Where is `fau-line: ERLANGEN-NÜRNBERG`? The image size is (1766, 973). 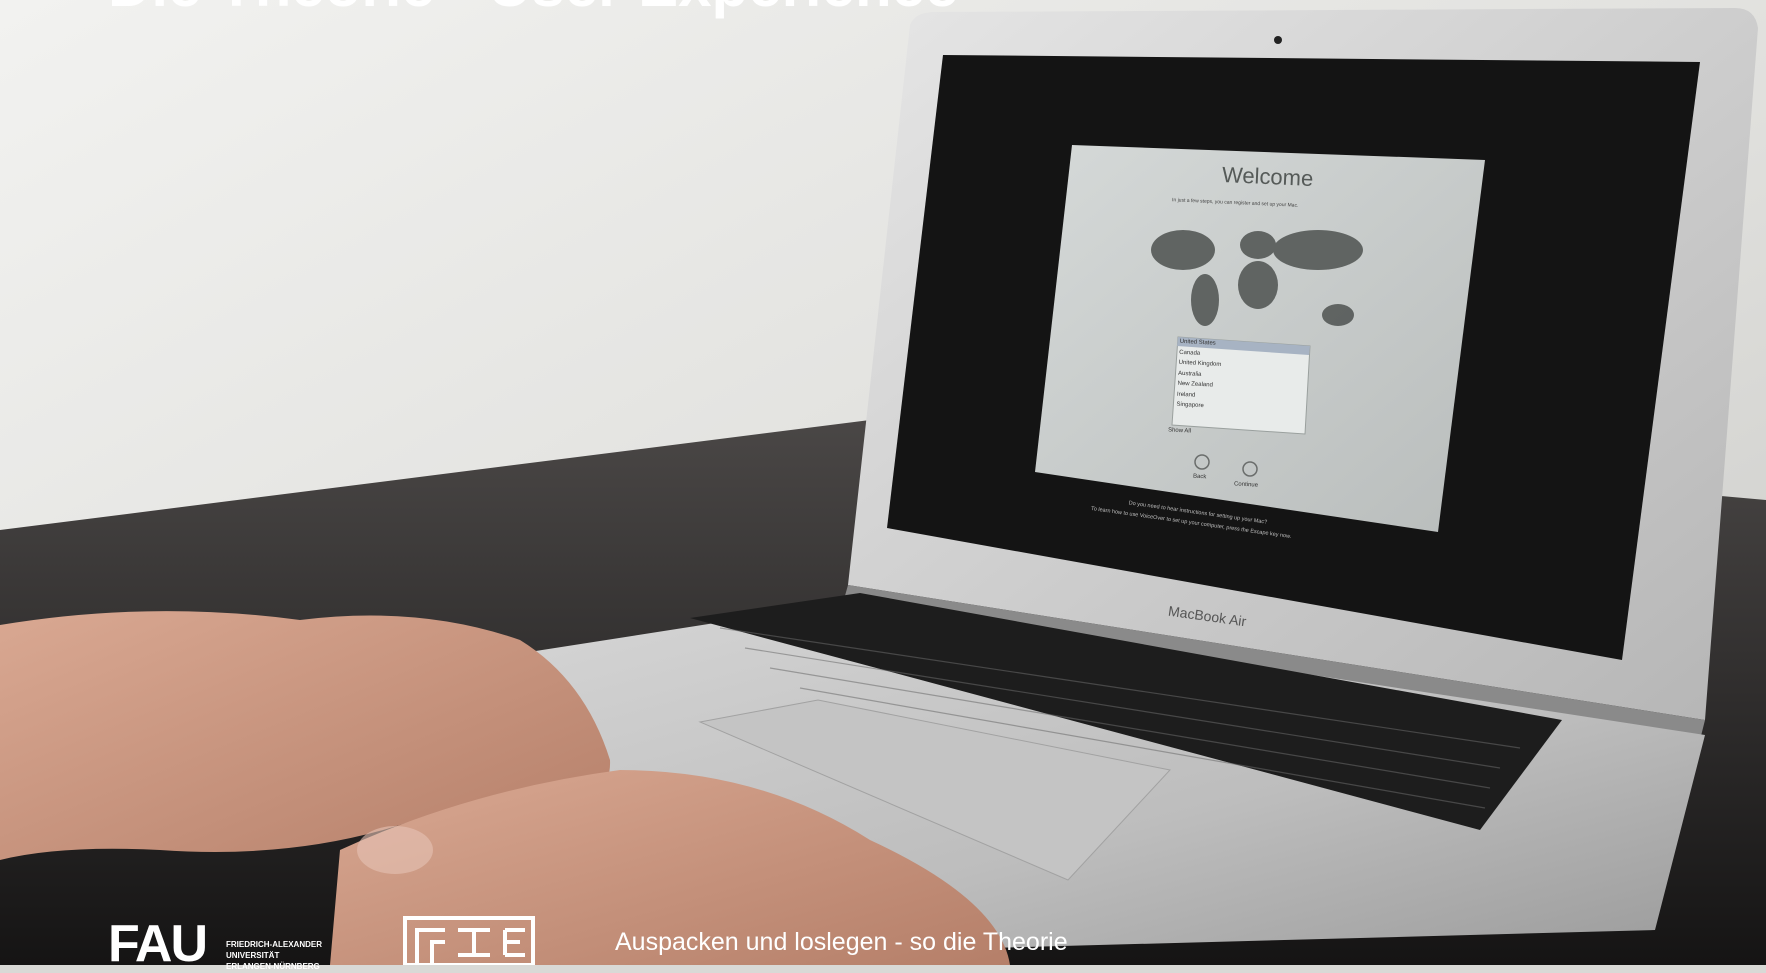
fau-line: ERLANGEN-NÜRNBERG is located at coordinates (273, 966).